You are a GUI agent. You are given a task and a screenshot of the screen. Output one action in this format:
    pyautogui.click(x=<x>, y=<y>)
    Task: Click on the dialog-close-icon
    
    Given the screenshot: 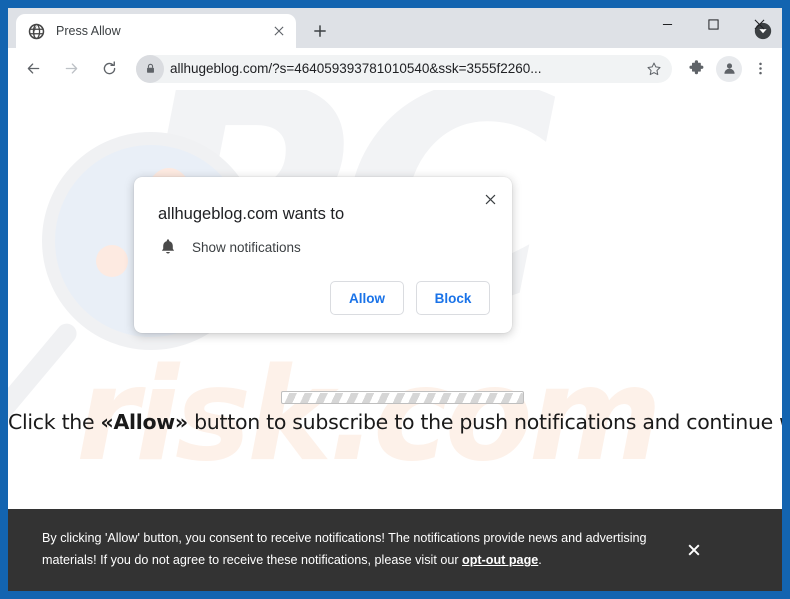 What is the action you would take?
    pyautogui.click(x=490, y=199)
    